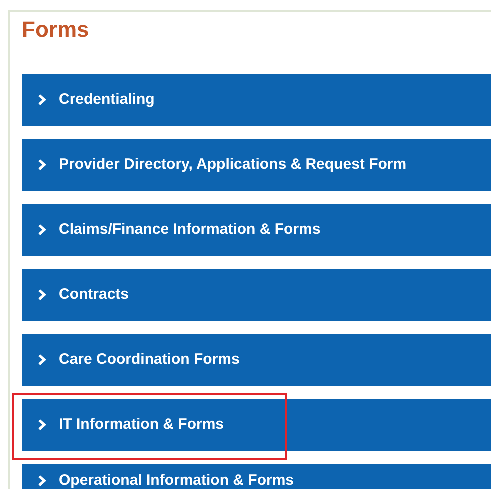 Image resolution: width=491 pixels, height=489 pixels. Describe the element at coordinates (256, 295) in the screenshot. I see `accordion-header: Contracts` at that location.